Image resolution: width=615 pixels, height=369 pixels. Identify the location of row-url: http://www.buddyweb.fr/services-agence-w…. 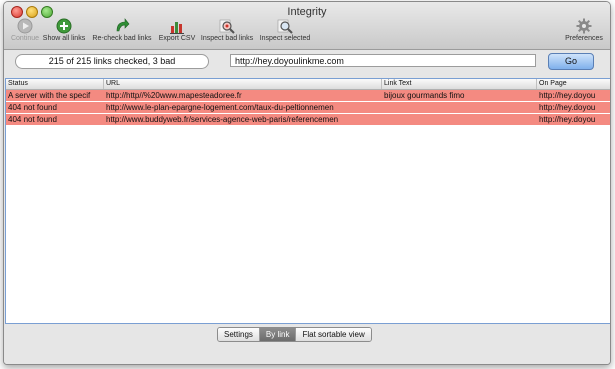
(222, 119).